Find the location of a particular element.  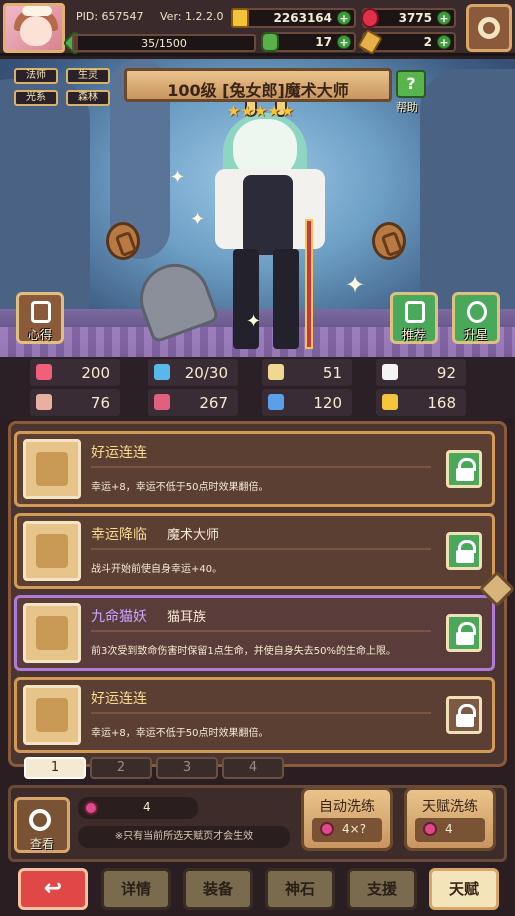

hero-title: 100级 [兔女郎]魔术大师 is located at coordinates (258, 90).